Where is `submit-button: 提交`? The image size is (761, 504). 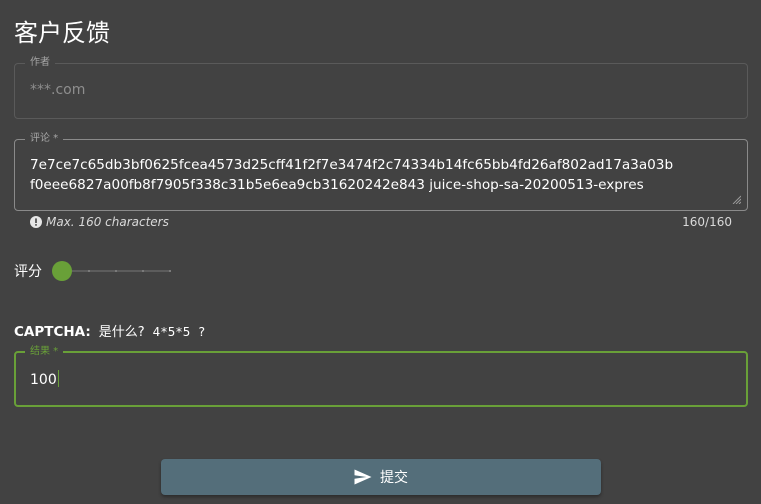
submit-button: 提交 is located at coordinates (381, 477).